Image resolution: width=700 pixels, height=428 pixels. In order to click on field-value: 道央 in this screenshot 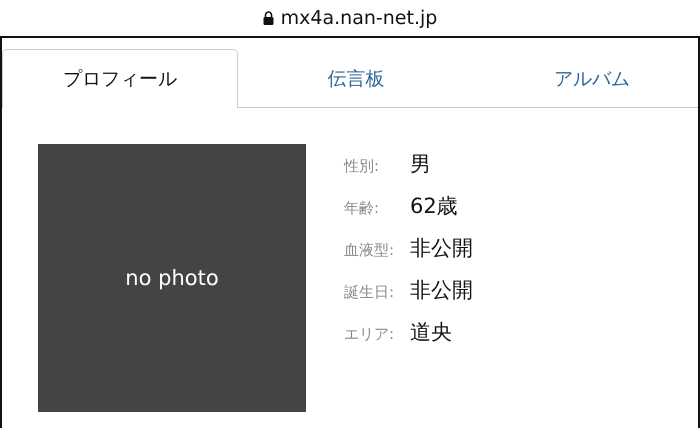, I will do `click(431, 332)`.